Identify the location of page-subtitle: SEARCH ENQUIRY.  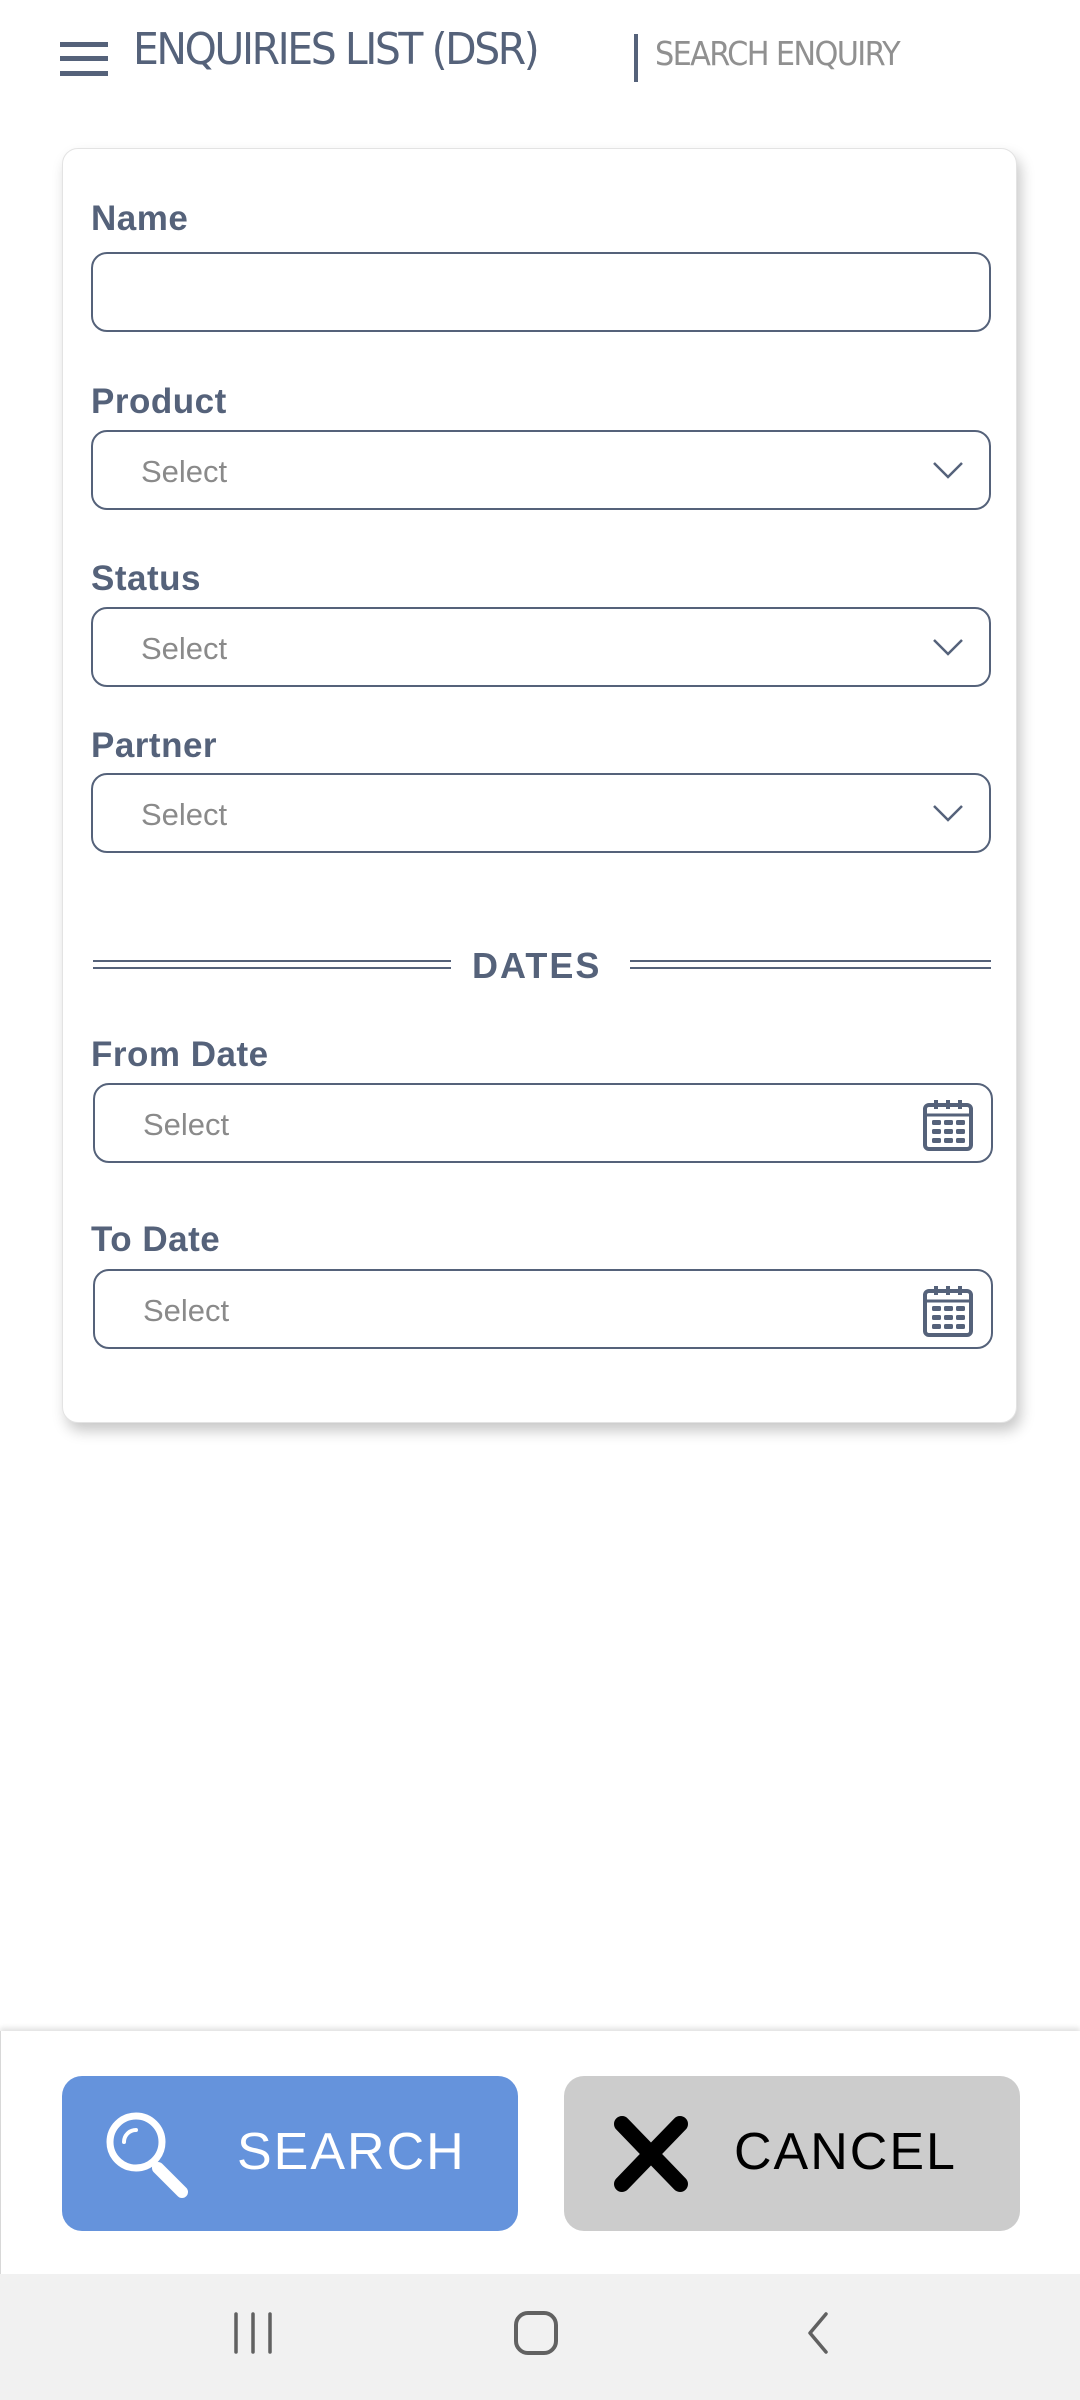
(778, 53).